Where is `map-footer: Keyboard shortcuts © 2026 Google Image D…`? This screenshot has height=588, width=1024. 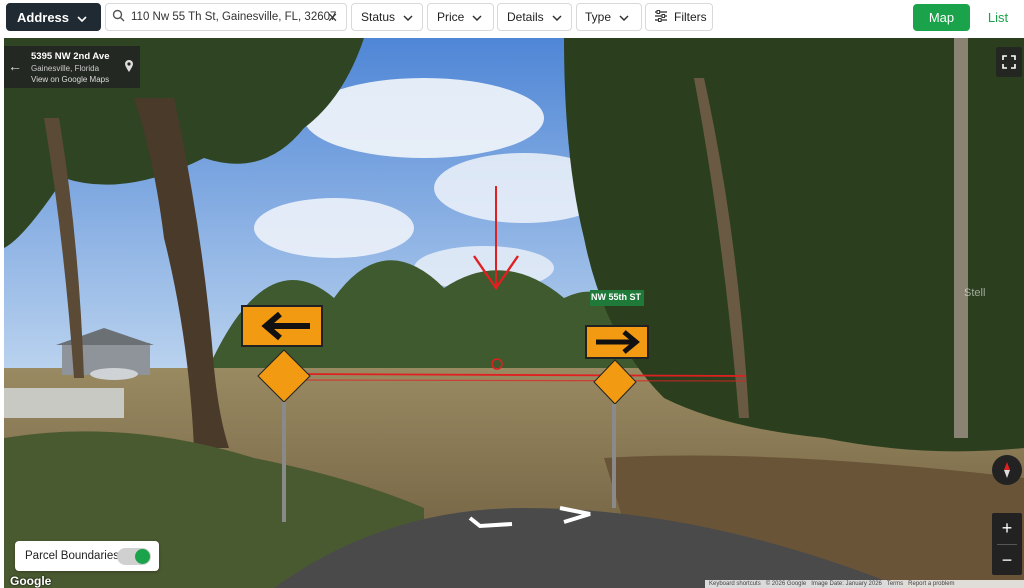
map-footer: Keyboard shortcuts © 2026 Google Image D… is located at coordinates (864, 584).